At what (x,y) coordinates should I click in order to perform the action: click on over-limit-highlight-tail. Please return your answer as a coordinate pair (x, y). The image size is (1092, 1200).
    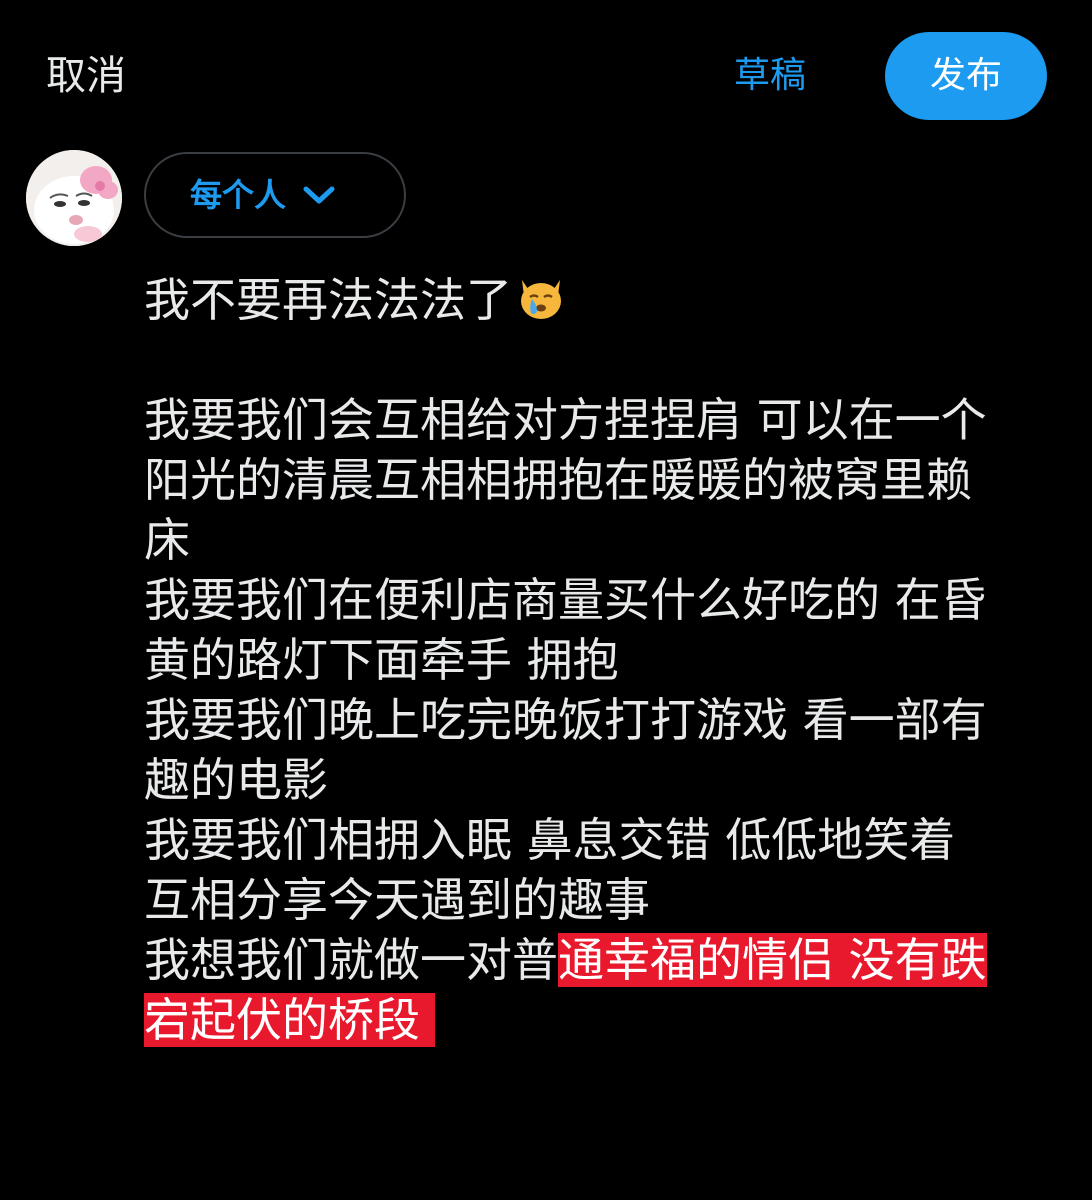
    Looking at the image, I should click on (427, 1020).